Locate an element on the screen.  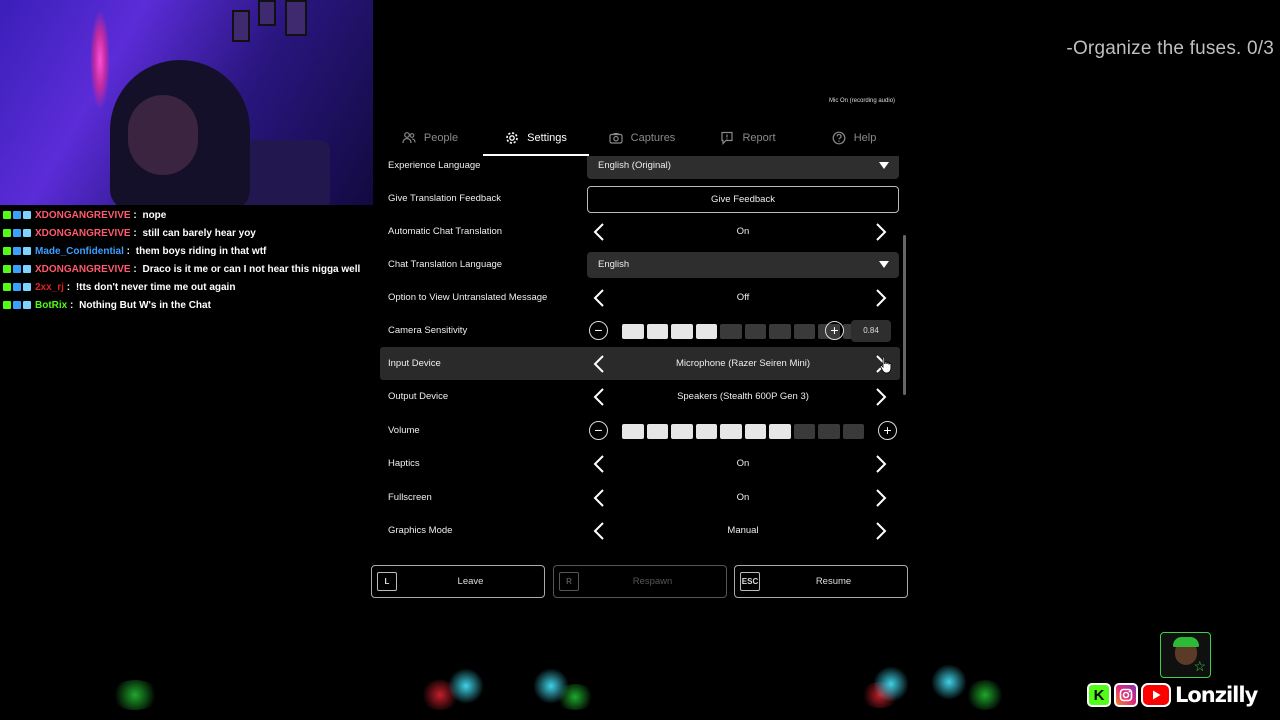
tab-people: People is located at coordinates (430, 138).